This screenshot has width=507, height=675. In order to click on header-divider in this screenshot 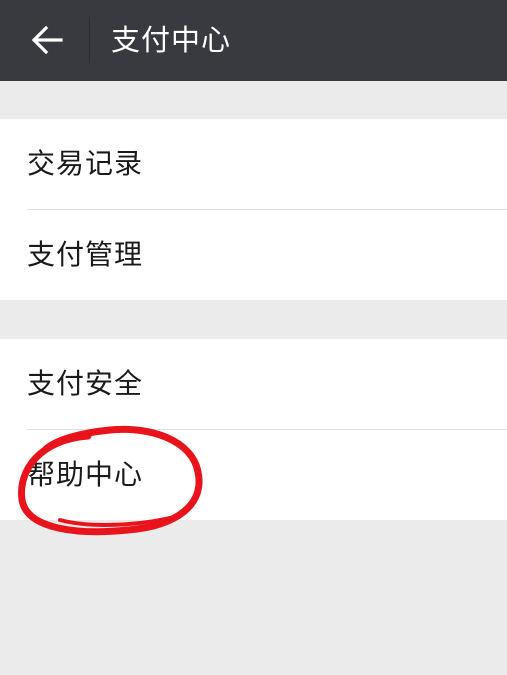, I will do `click(89, 40)`.